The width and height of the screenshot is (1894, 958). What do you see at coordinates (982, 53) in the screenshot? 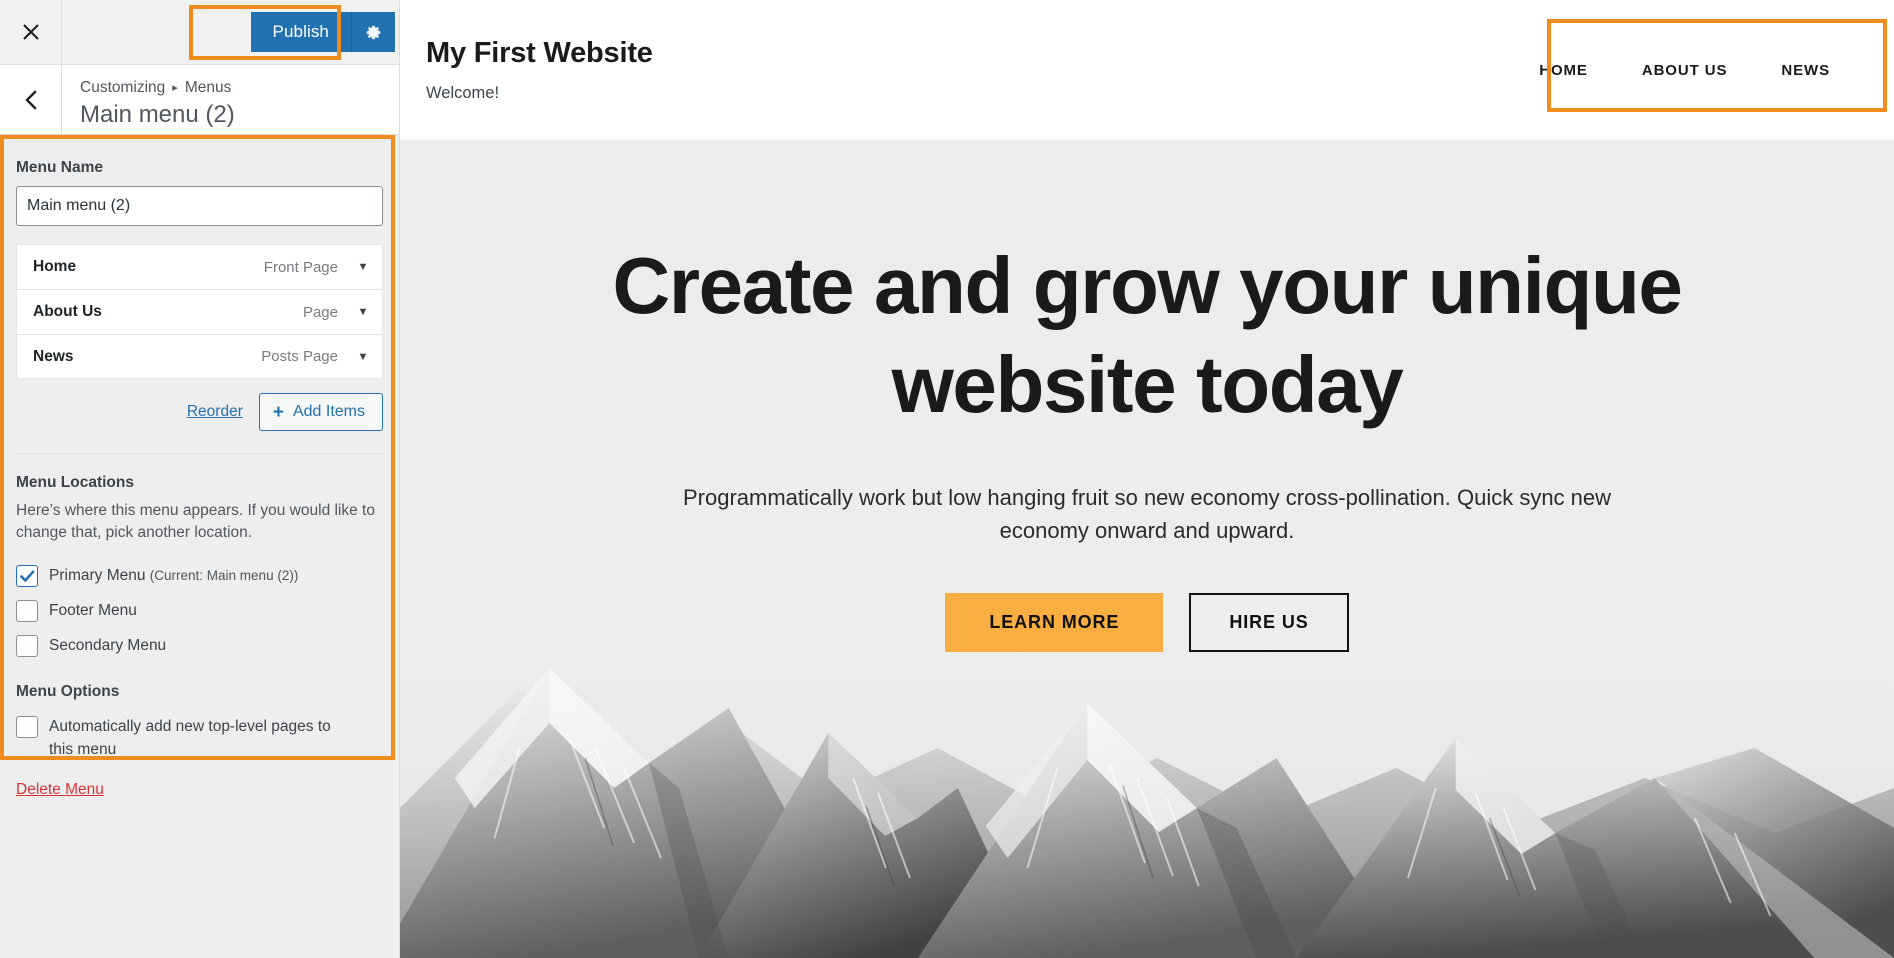
I see `site-title: My First Website` at bounding box center [982, 53].